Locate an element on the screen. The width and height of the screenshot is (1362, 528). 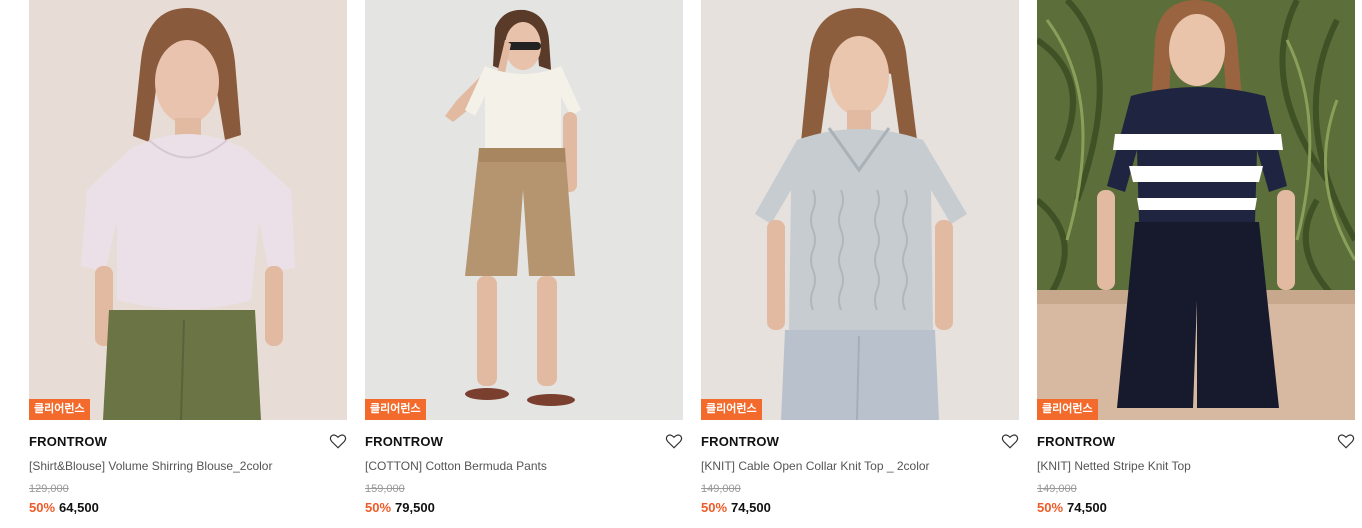
sale-price-row: 50% 79,500 is located at coordinates (524, 508).